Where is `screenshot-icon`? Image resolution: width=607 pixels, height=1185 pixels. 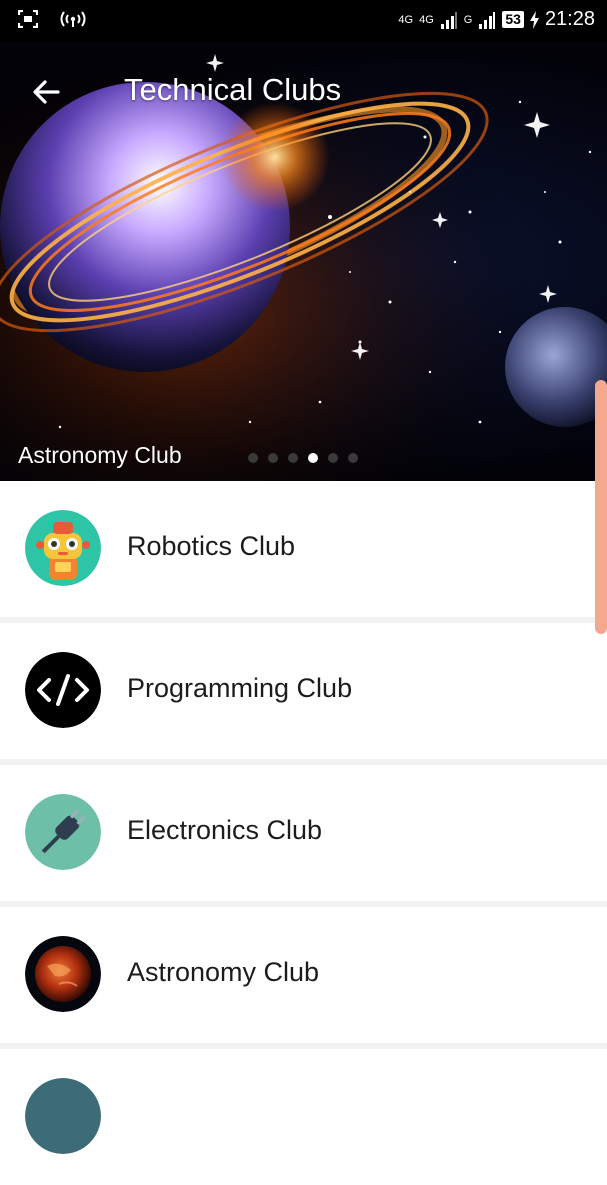 screenshot-icon is located at coordinates (28, 19).